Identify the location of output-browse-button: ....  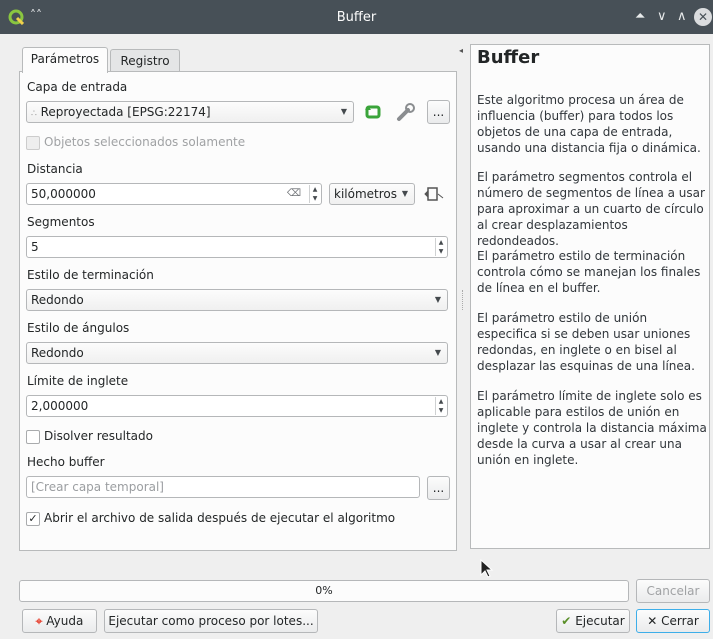
(438, 488).